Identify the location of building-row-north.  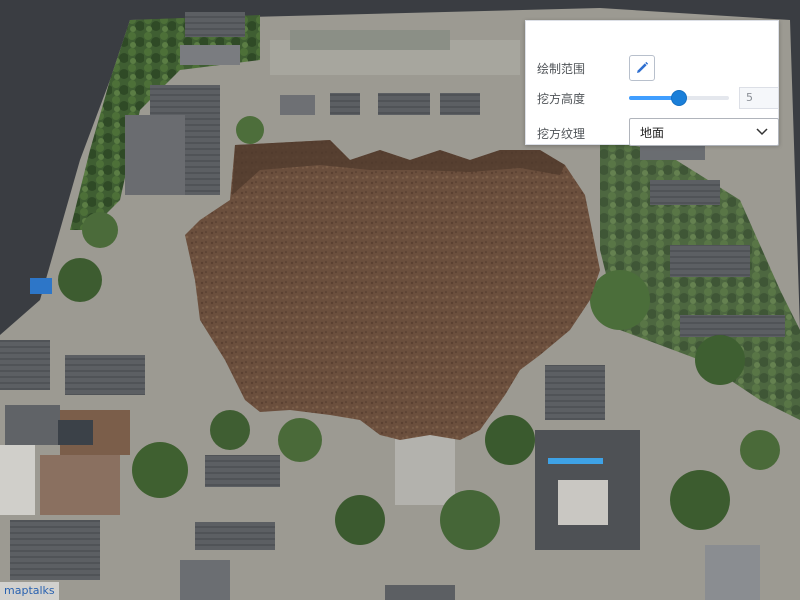
(380, 104).